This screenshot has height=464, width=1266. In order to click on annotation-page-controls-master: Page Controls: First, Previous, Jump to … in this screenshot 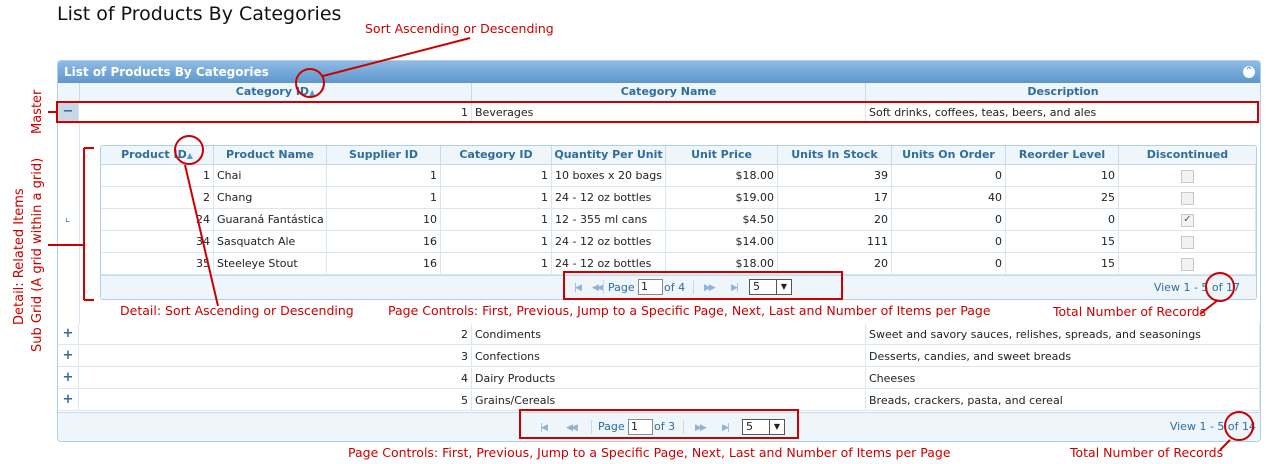, I will do `click(649, 452)`.